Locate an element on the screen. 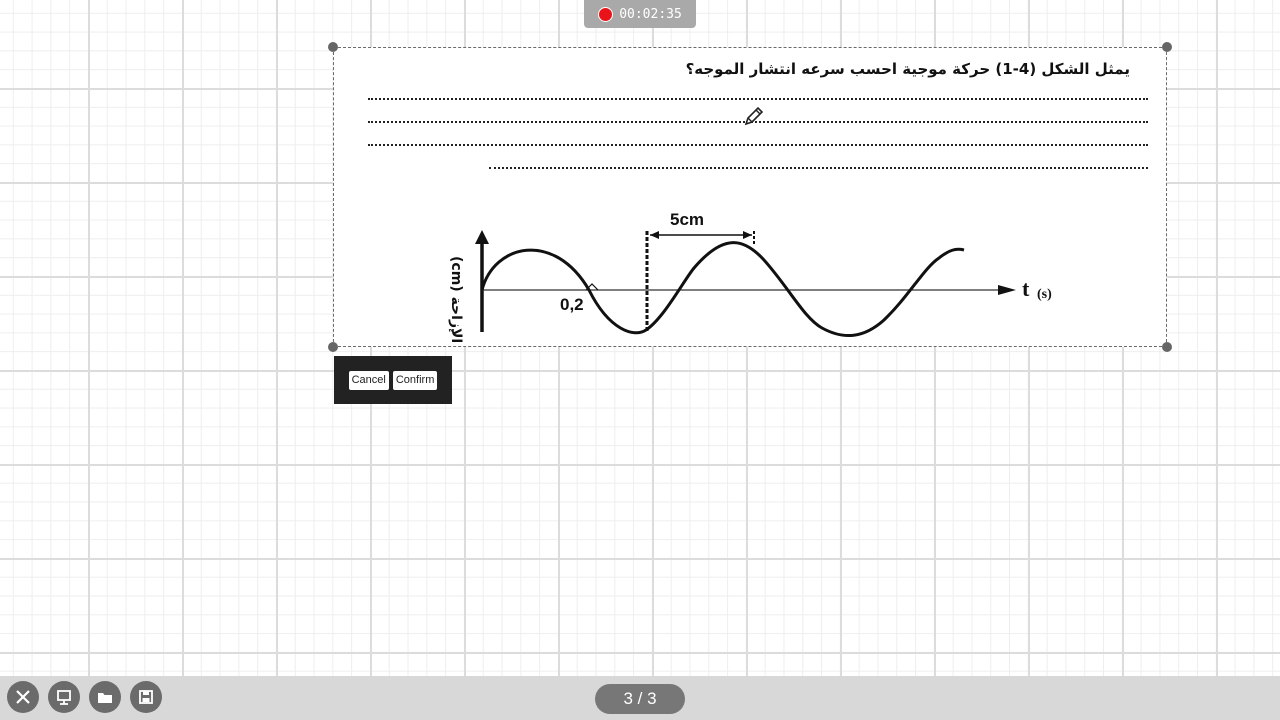  present-button is located at coordinates (64, 697).